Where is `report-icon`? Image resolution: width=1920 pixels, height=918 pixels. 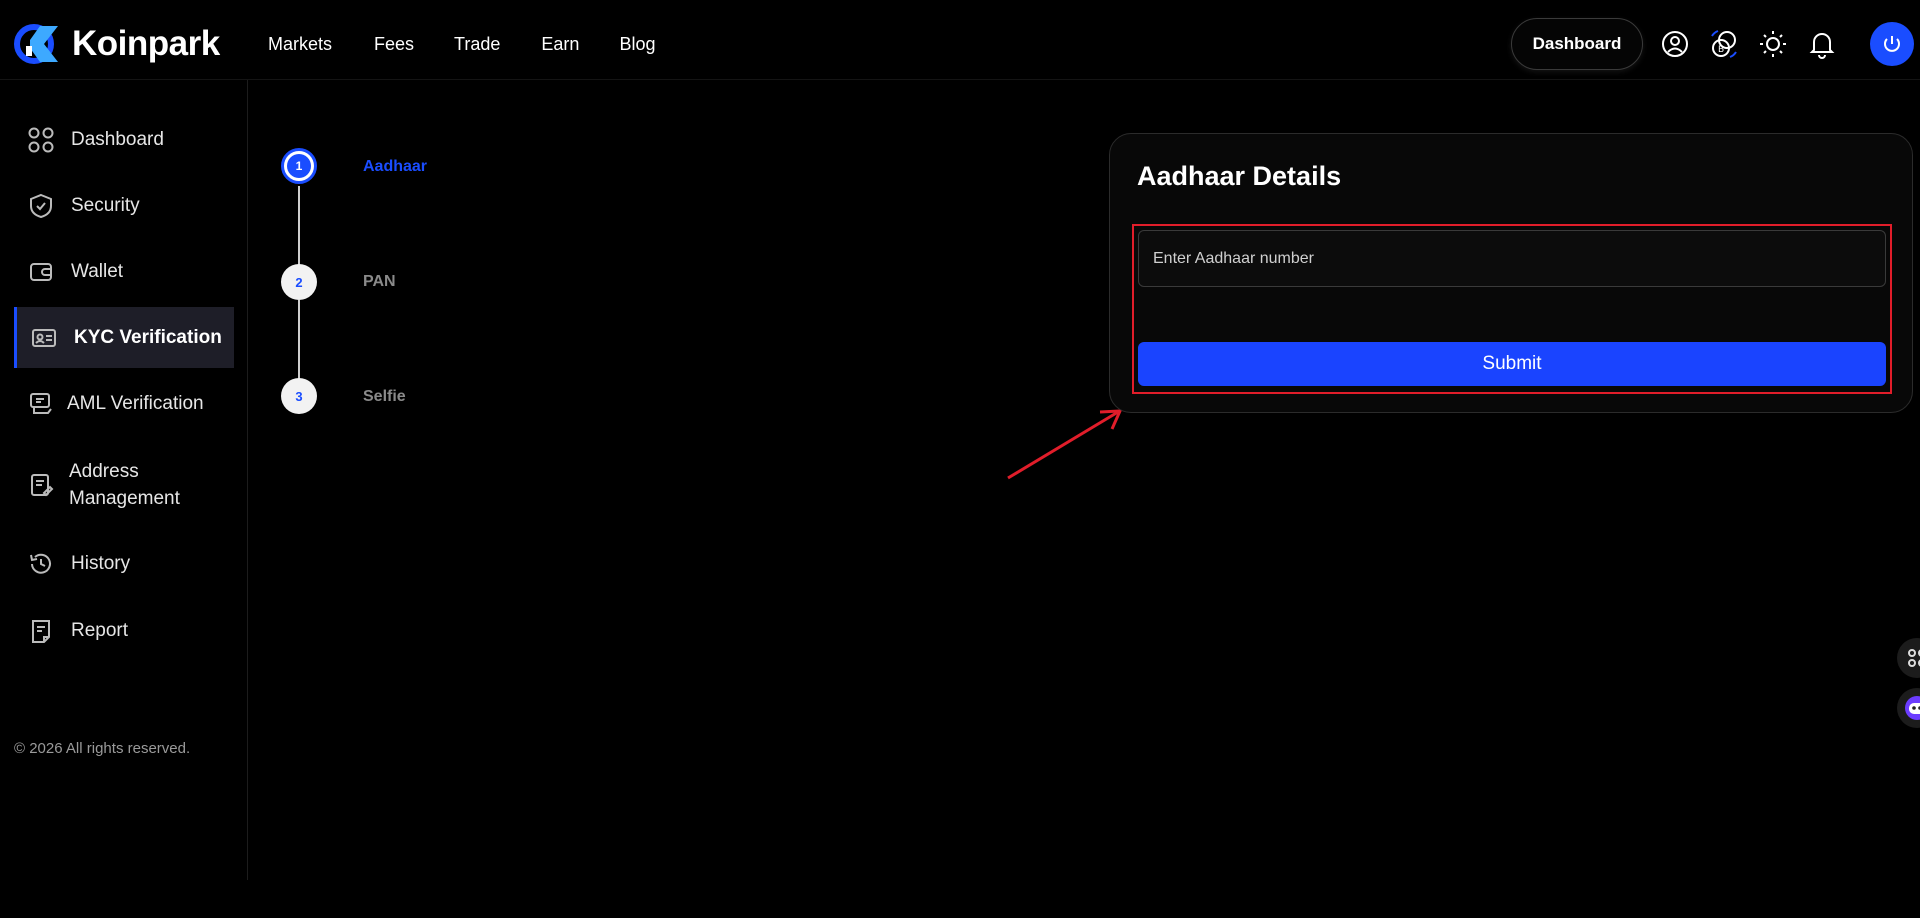 report-icon is located at coordinates (41, 631).